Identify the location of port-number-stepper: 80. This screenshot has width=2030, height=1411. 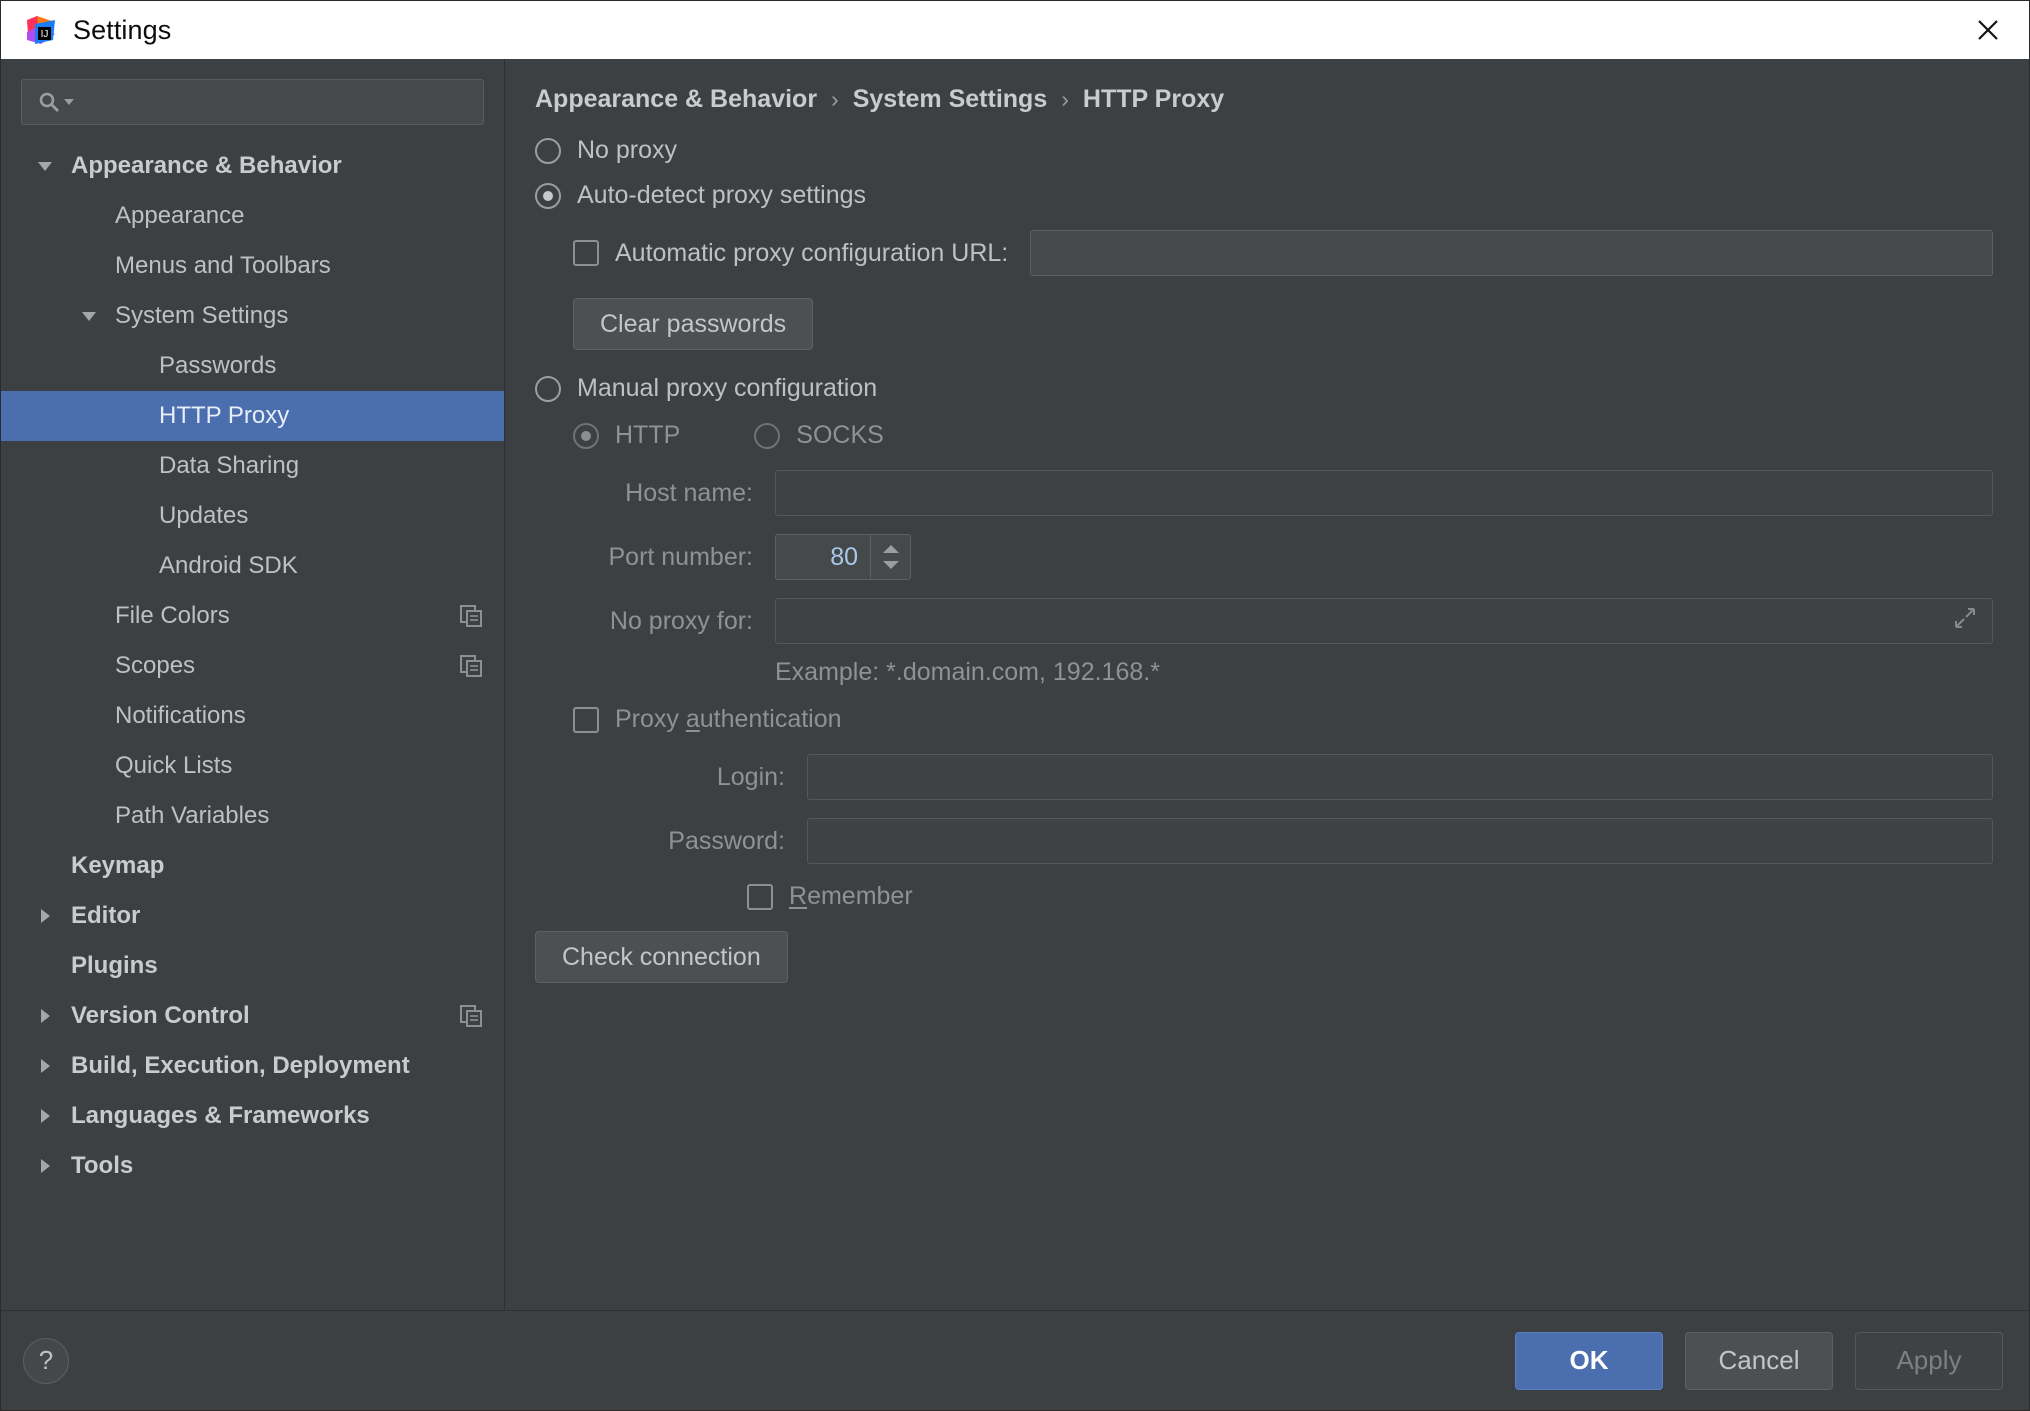
(843, 557).